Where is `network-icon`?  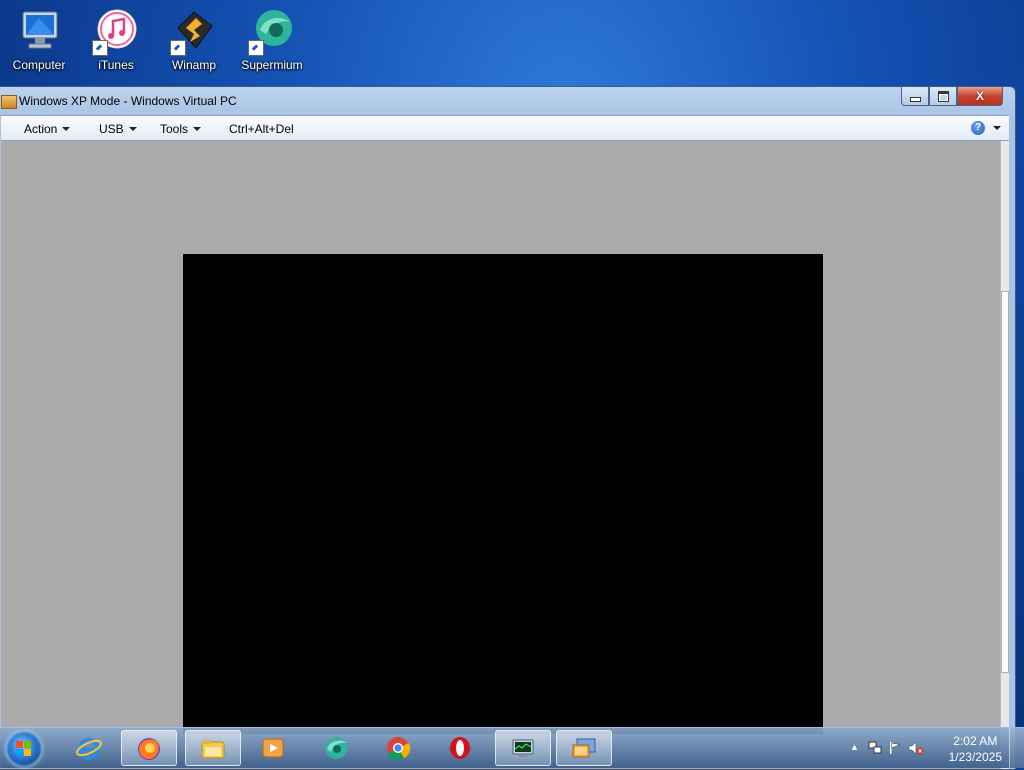 network-icon is located at coordinates (875, 748).